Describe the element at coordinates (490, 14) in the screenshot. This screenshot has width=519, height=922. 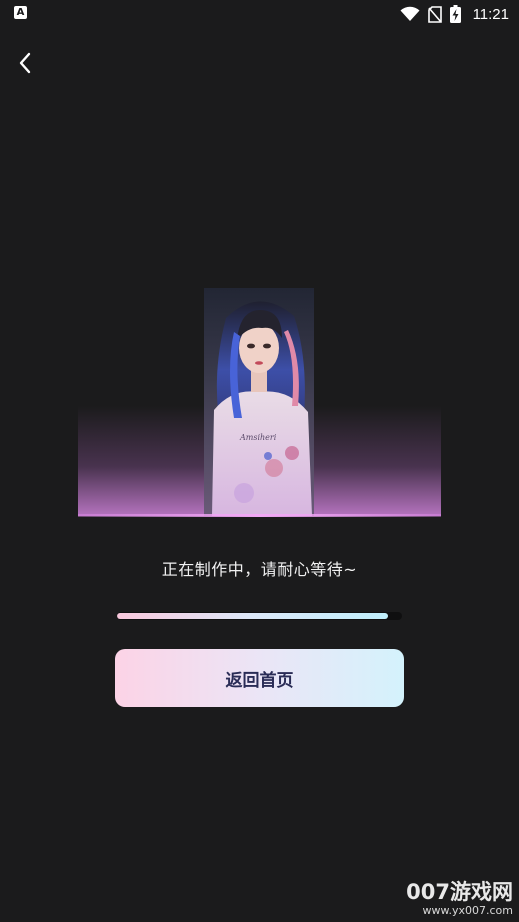
I see `status-time: 11:21` at that location.